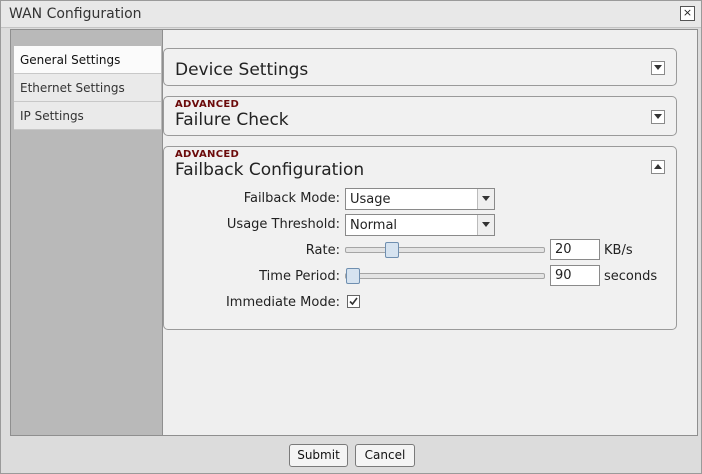 The width and height of the screenshot is (702, 474). What do you see at coordinates (87, 116) in the screenshot?
I see `sidebar-item-ip-settings: IP Settings` at bounding box center [87, 116].